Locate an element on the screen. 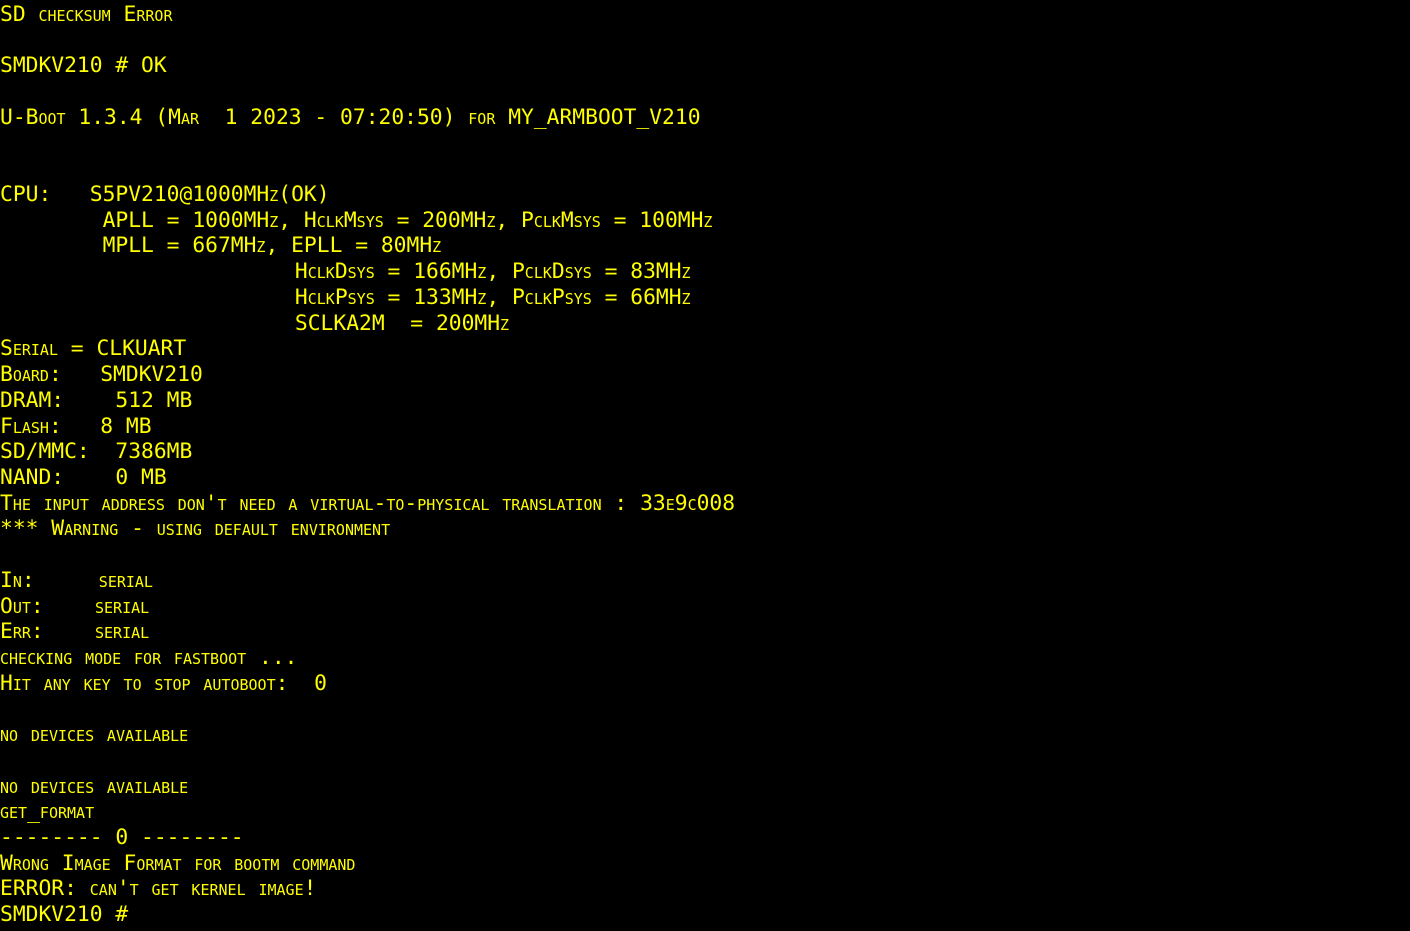 This screenshot has height=931, width=1410. terminal-line: Flash: 8 MB is located at coordinates (76, 426).